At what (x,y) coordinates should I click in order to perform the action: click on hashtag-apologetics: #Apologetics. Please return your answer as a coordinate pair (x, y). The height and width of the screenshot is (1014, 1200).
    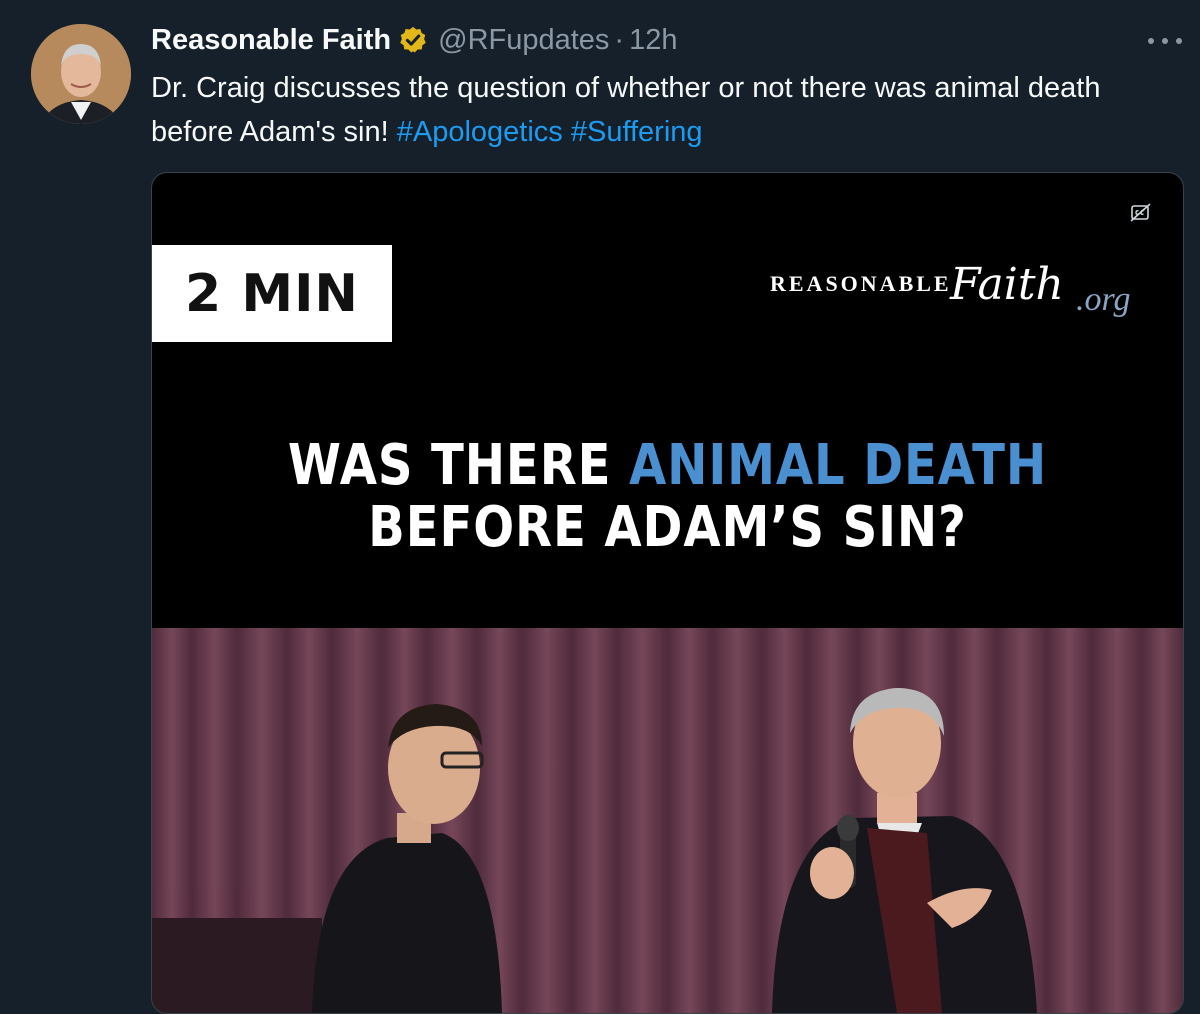
    Looking at the image, I should click on (480, 132).